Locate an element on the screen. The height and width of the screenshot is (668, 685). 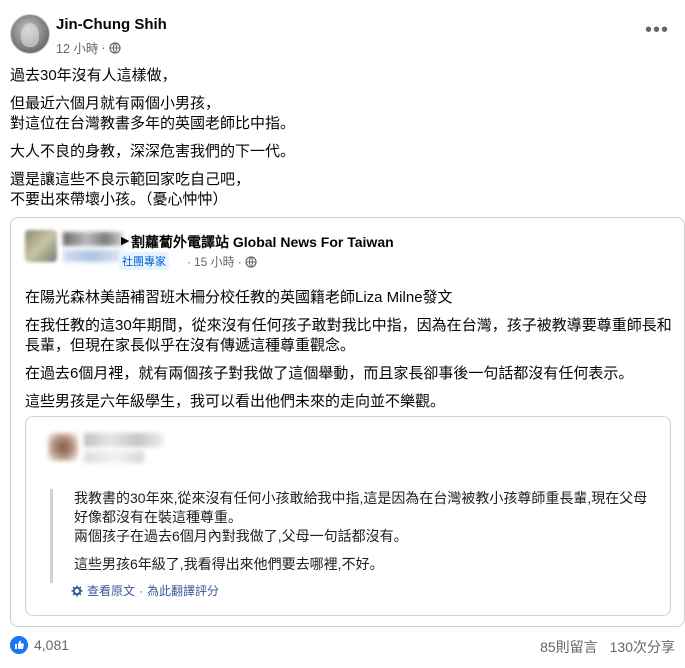
shared-paragraph: 這些男孩是六年級學生，我可以看出他們未來的走向並不樂觀。 is located at coordinates (235, 401).